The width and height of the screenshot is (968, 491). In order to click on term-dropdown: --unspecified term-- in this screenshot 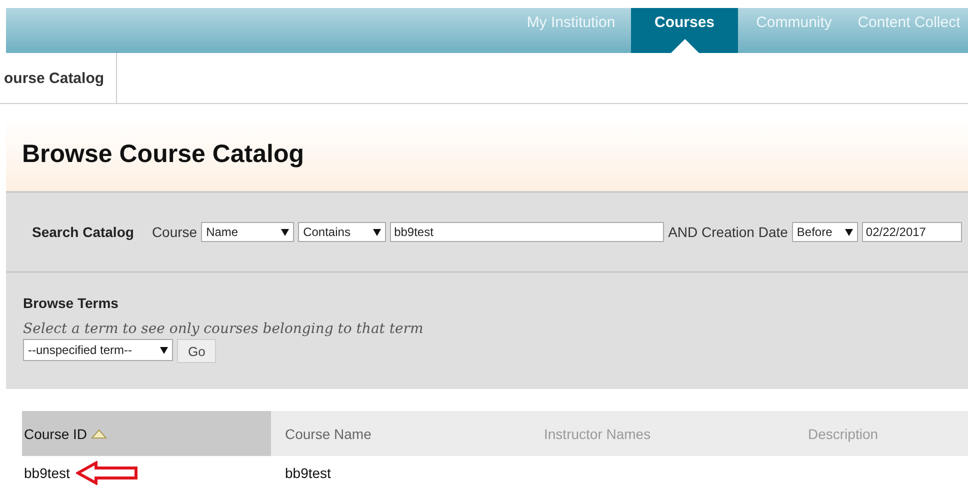, I will do `click(98, 350)`.